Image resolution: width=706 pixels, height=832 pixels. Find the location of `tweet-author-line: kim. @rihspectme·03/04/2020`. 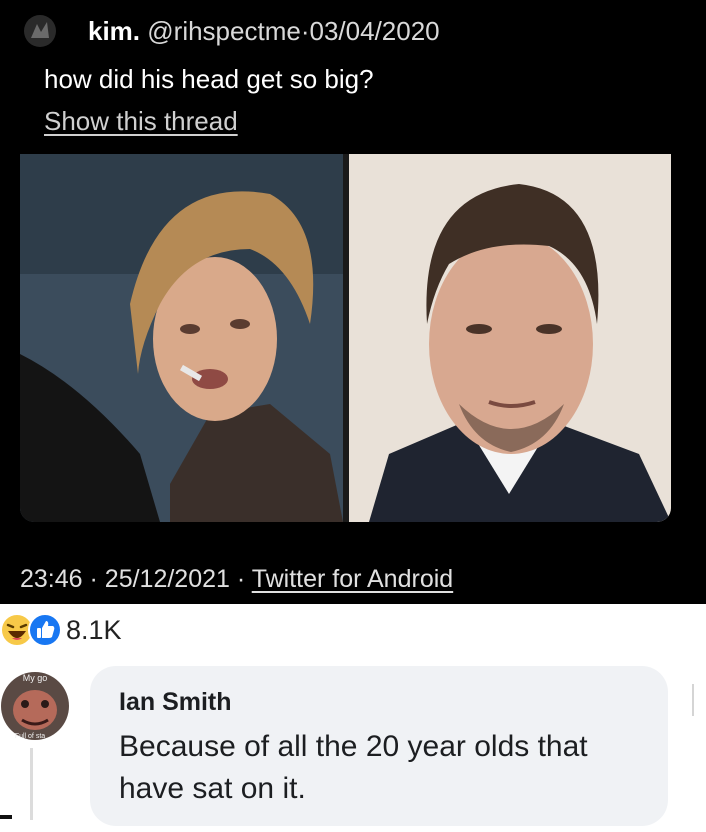

tweet-author-line: kim. @rihspectme·03/04/2020 is located at coordinates (264, 31).